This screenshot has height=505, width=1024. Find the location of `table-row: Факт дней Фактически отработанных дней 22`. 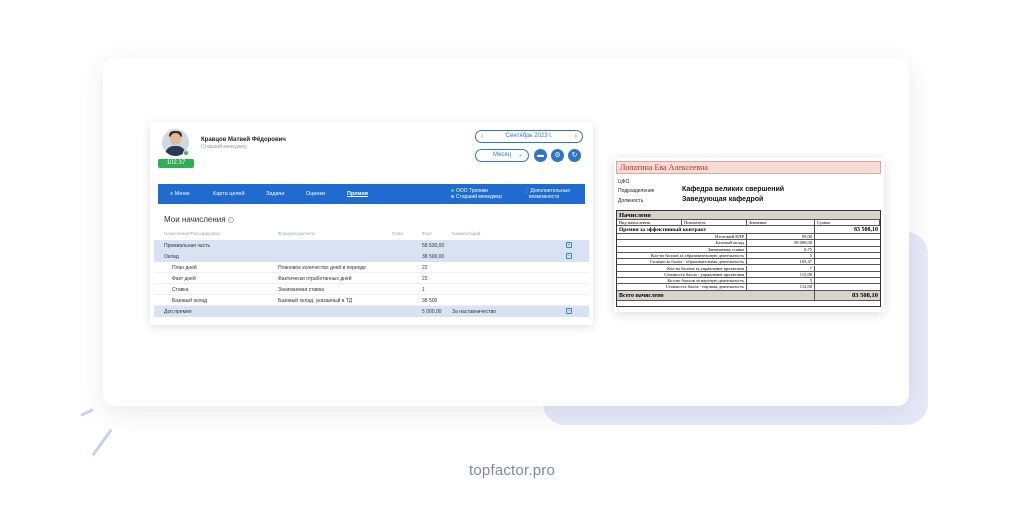

table-row: Факт дней Фактически отработанных дней 22 is located at coordinates (371, 278).